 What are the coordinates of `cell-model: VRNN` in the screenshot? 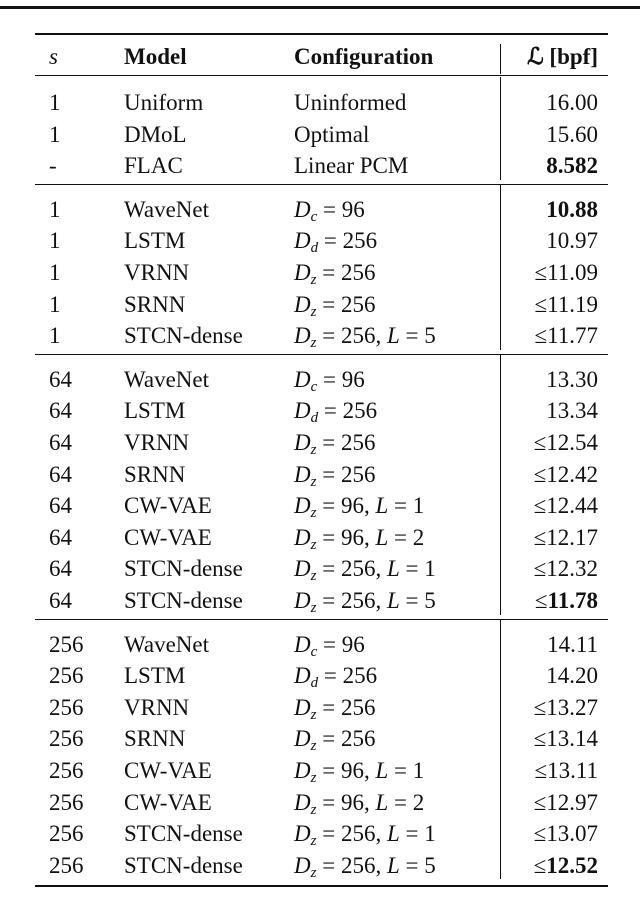 It's located at (157, 707).